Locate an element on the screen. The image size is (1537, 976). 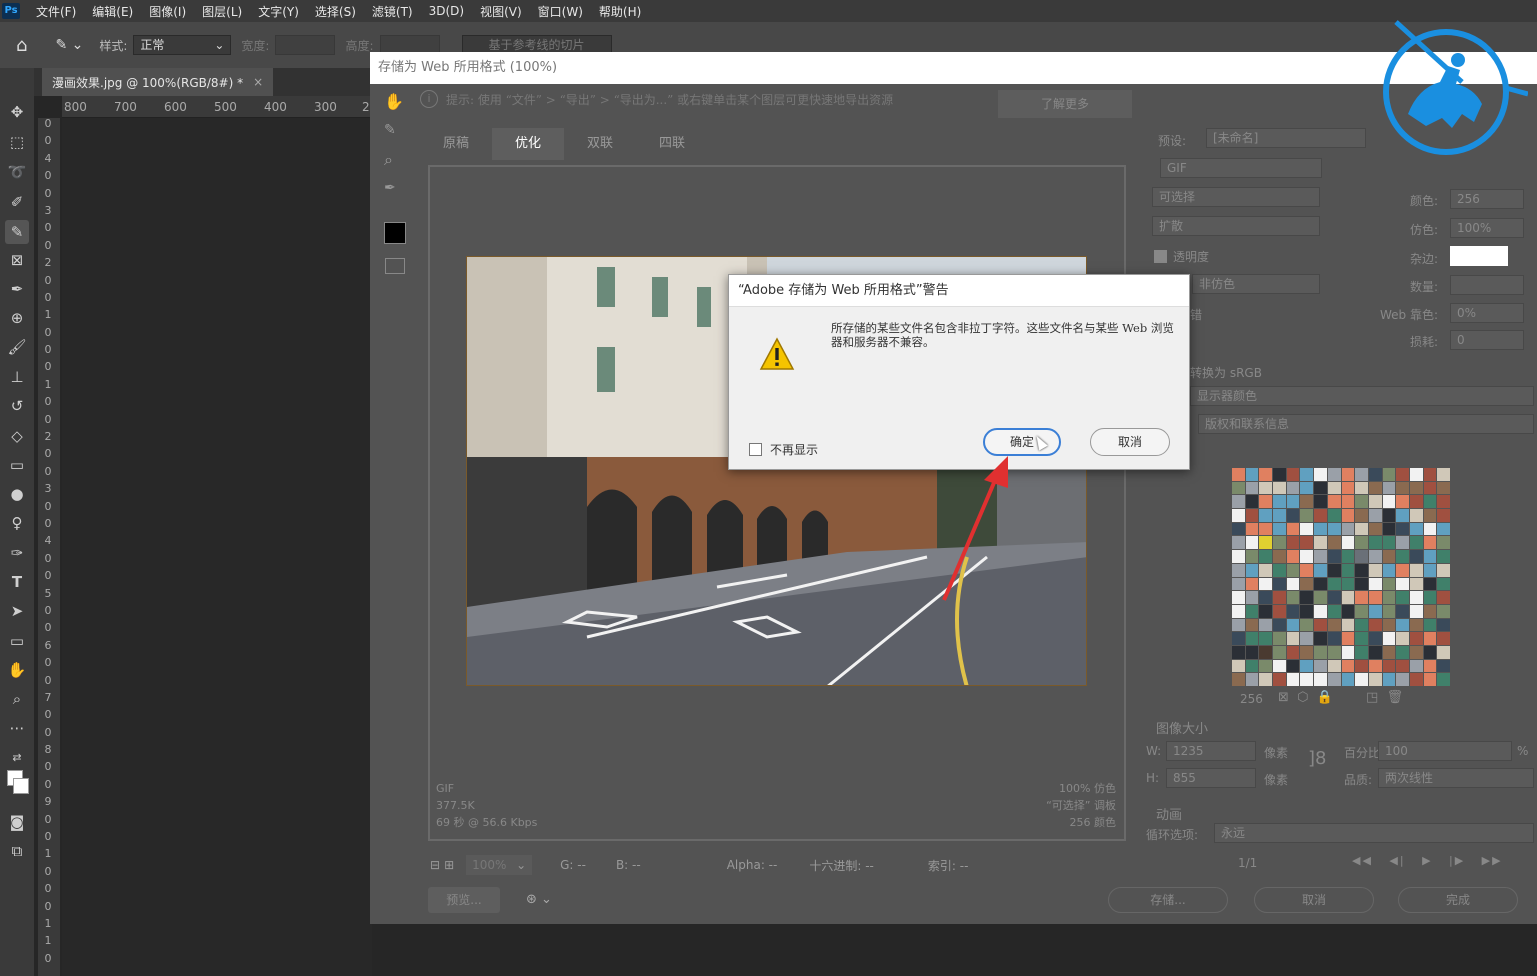
gradient-tool-icon: ▭ is located at coordinates (17, 465).